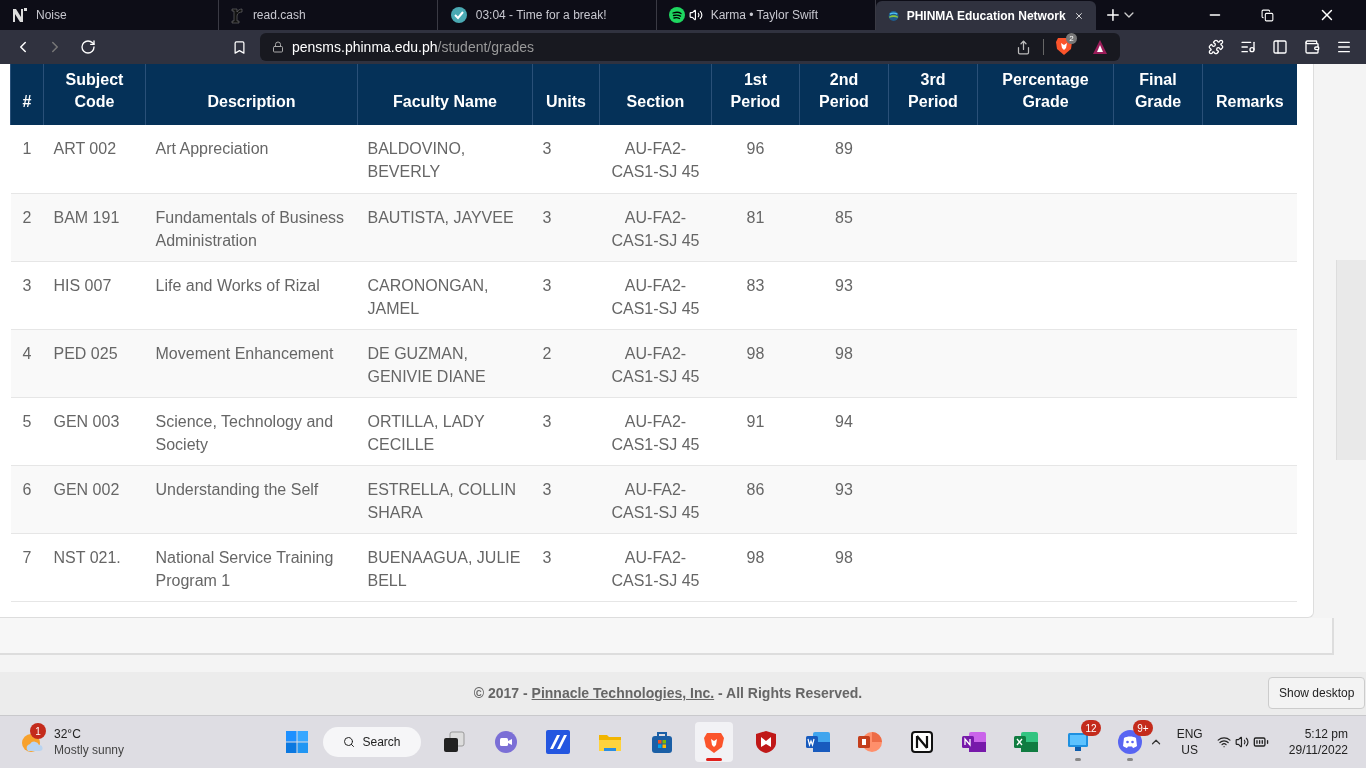 This screenshot has width=1366, height=768. I want to click on shield-count-badge: 2, so click(1071, 38).